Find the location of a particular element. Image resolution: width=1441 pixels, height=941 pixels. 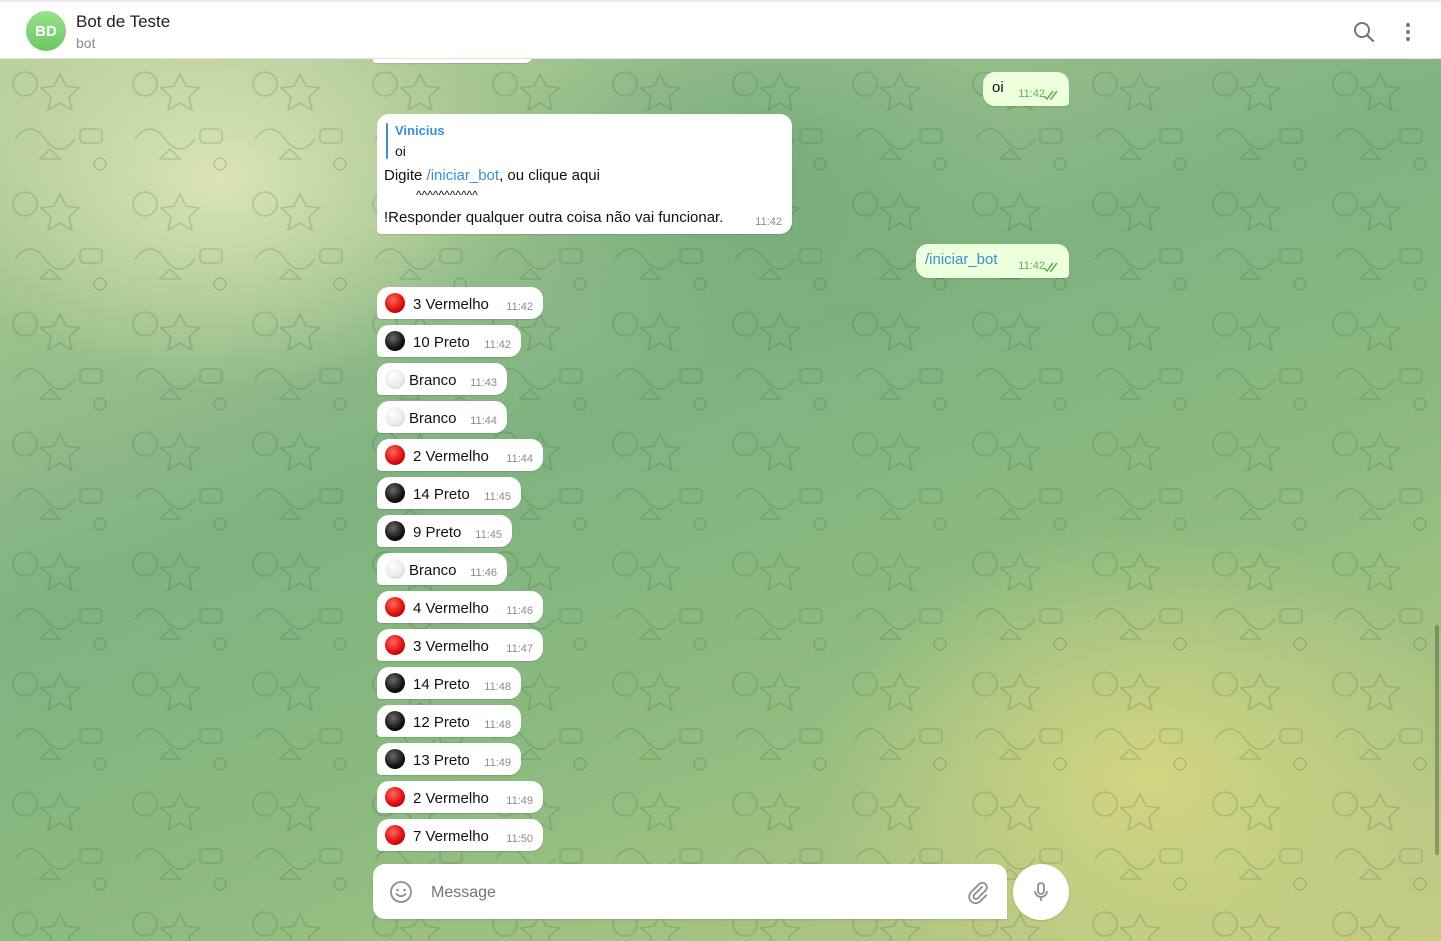

roulette-result-message: 13 Preto 11:49 is located at coordinates (449, 759).